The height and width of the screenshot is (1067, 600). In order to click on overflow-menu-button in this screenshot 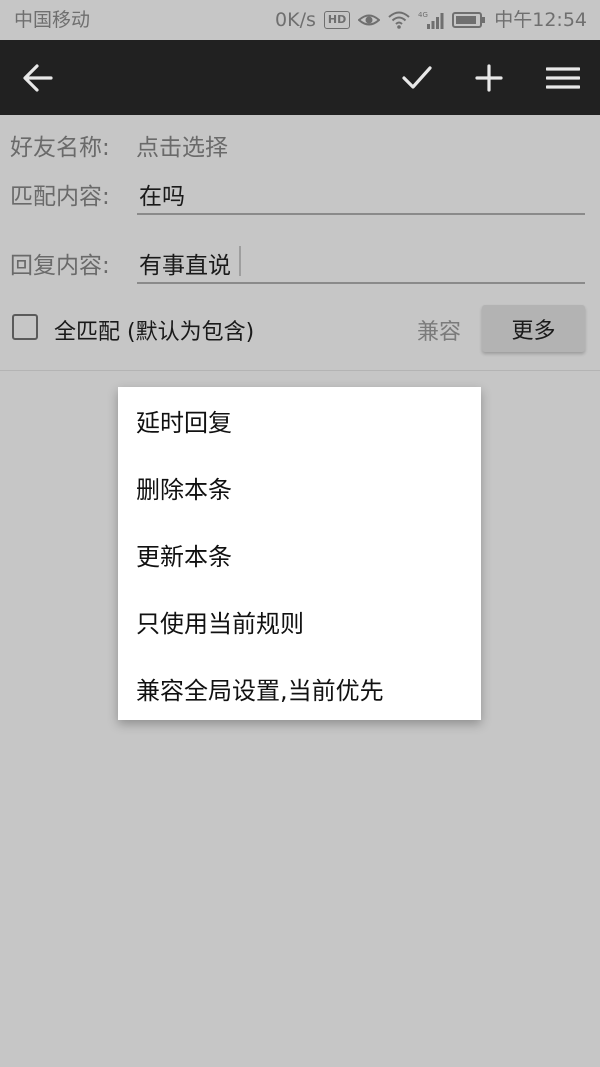, I will do `click(563, 77)`.